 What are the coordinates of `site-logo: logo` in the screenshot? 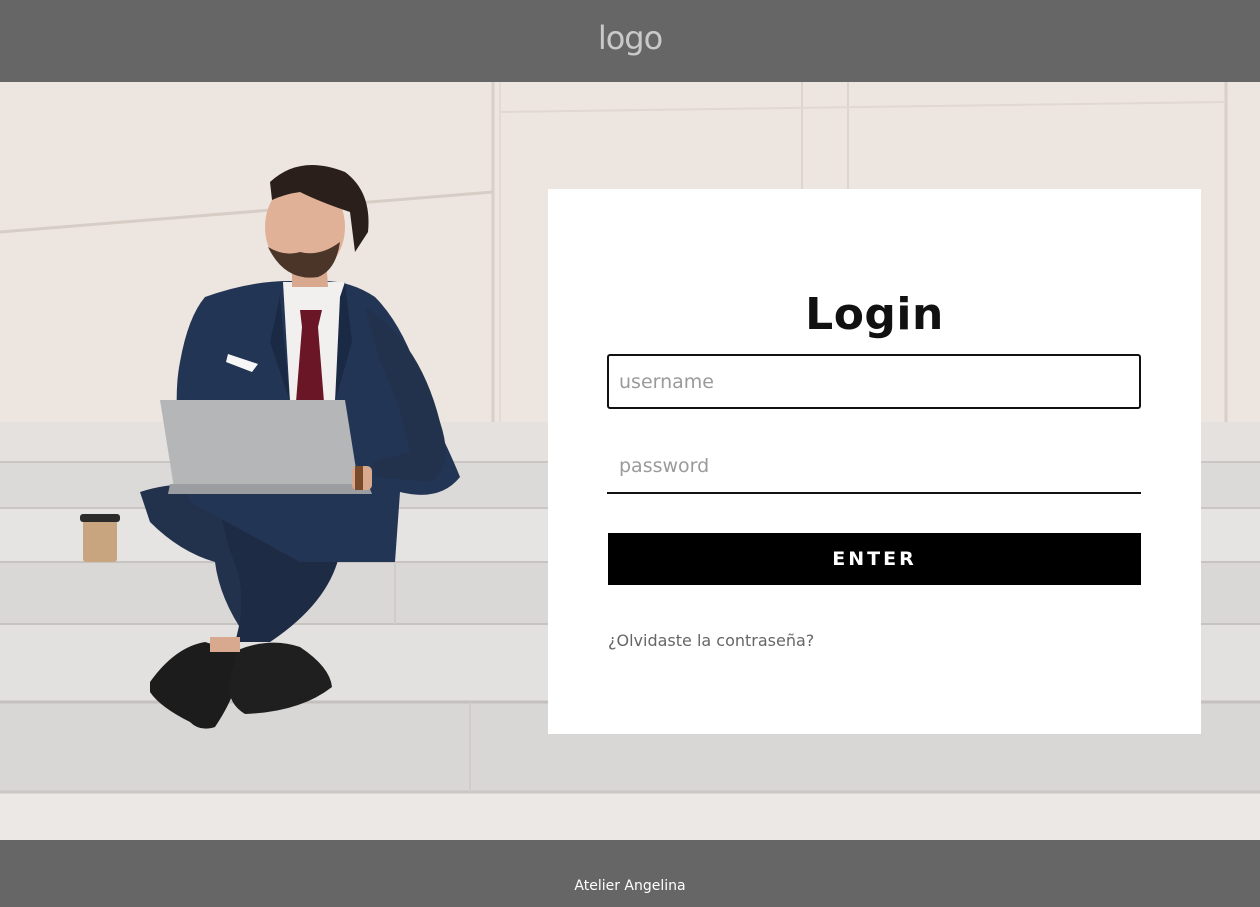 It's located at (630, 38).